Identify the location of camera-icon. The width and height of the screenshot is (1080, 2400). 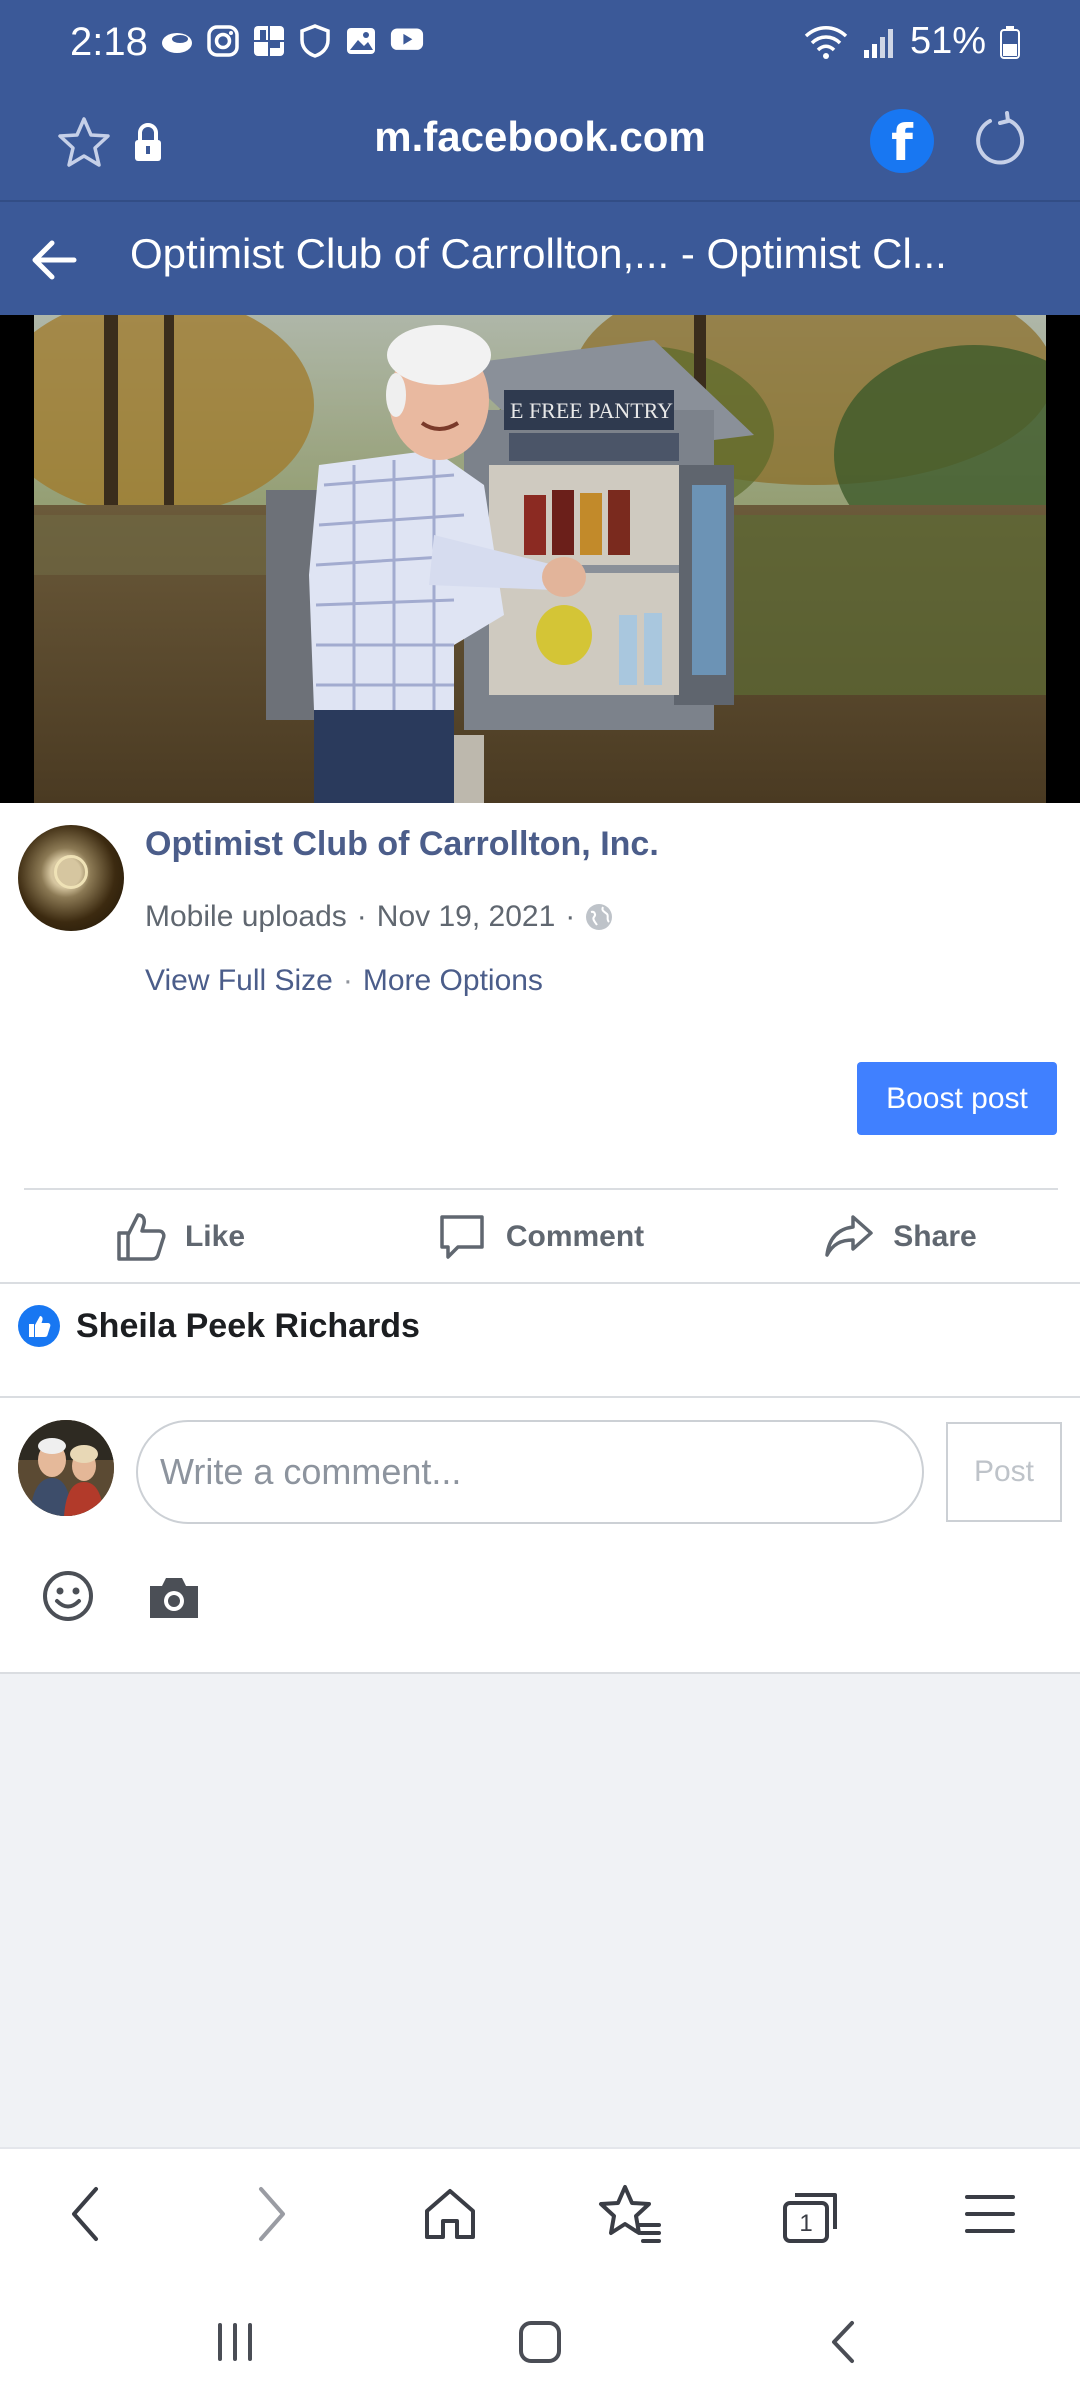
(174, 1597).